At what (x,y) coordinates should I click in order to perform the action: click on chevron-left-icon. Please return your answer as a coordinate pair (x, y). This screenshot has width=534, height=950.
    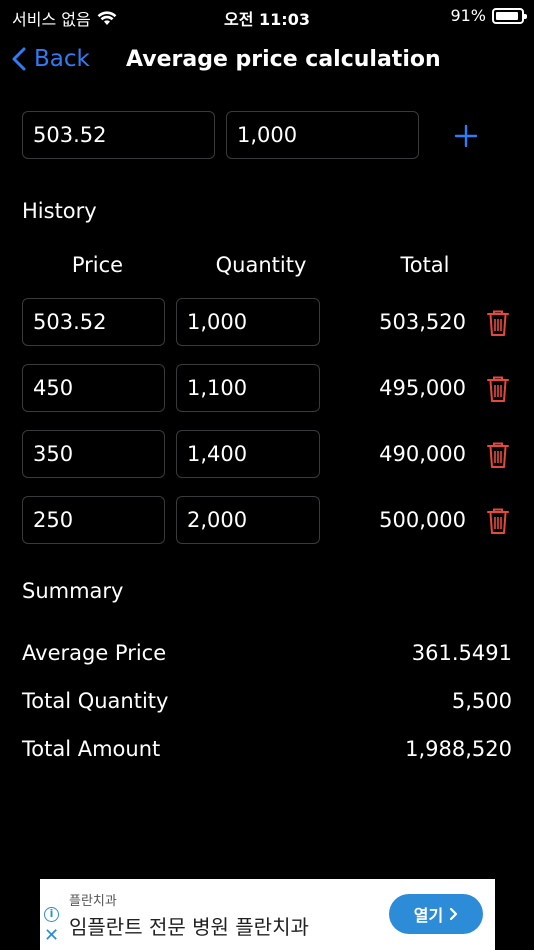
    Looking at the image, I should click on (19, 59).